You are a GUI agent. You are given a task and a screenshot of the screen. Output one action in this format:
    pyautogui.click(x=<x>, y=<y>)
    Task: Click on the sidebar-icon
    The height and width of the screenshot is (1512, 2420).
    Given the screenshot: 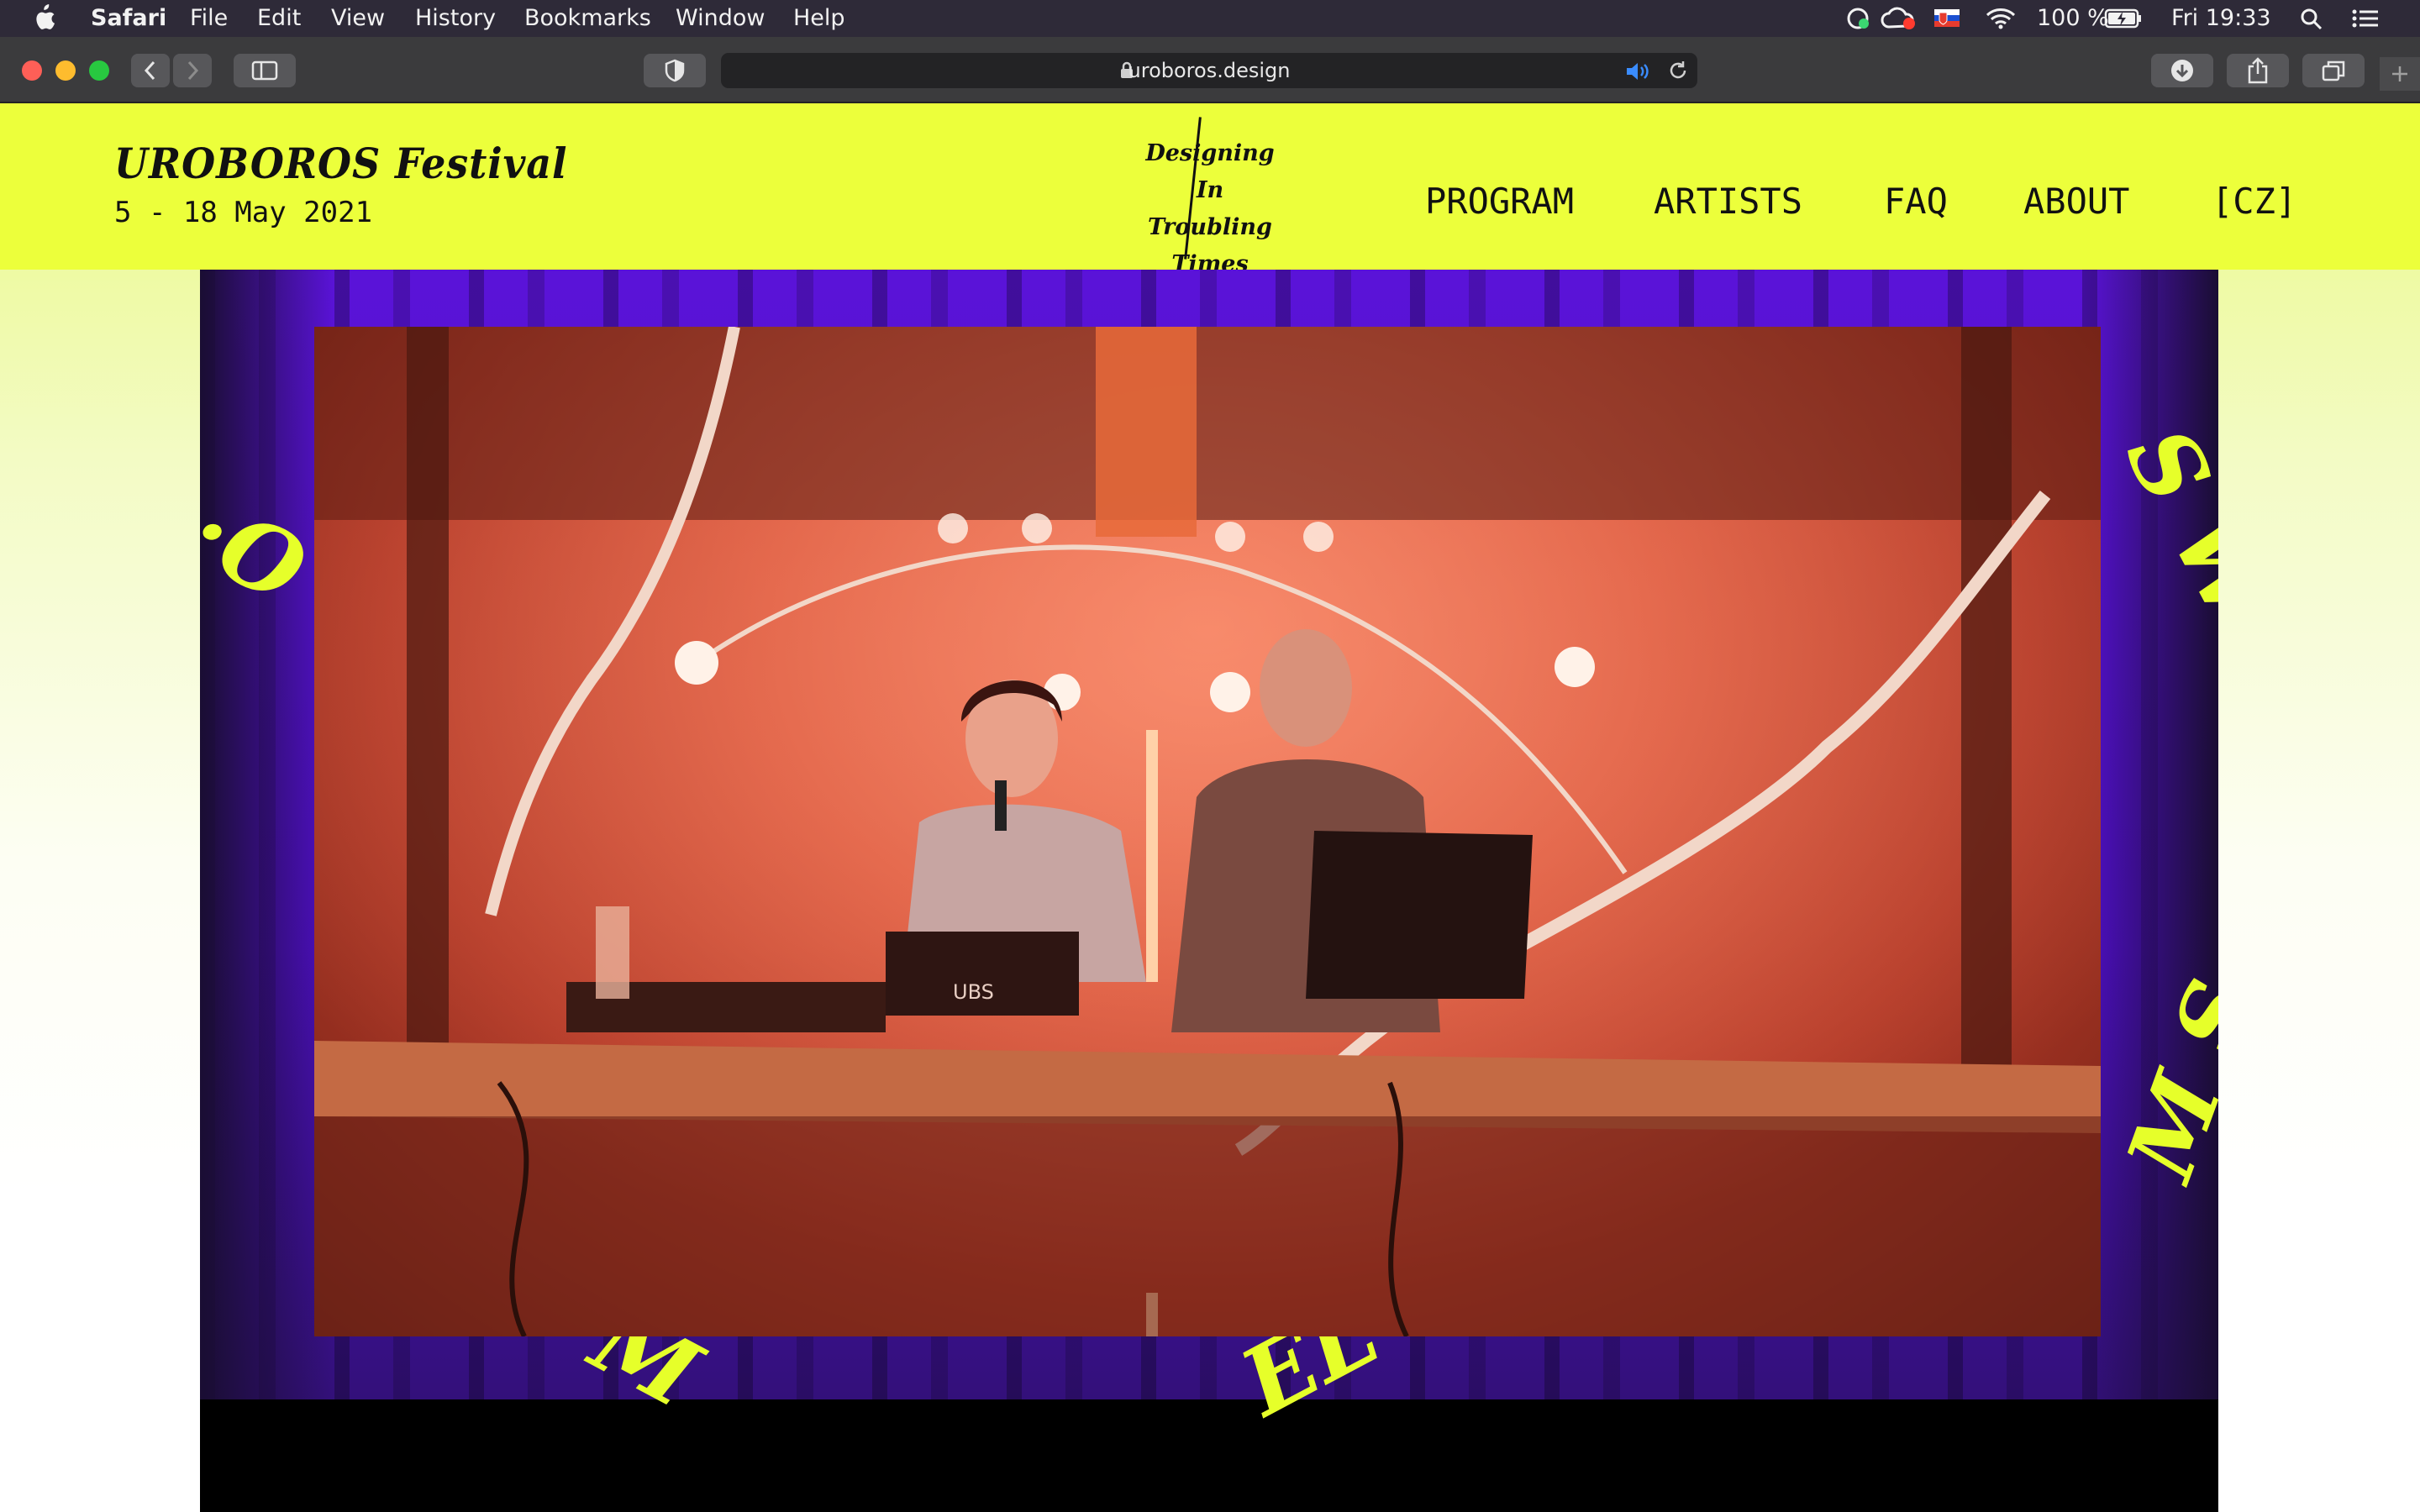 What is the action you would take?
    pyautogui.click(x=264, y=70)
    